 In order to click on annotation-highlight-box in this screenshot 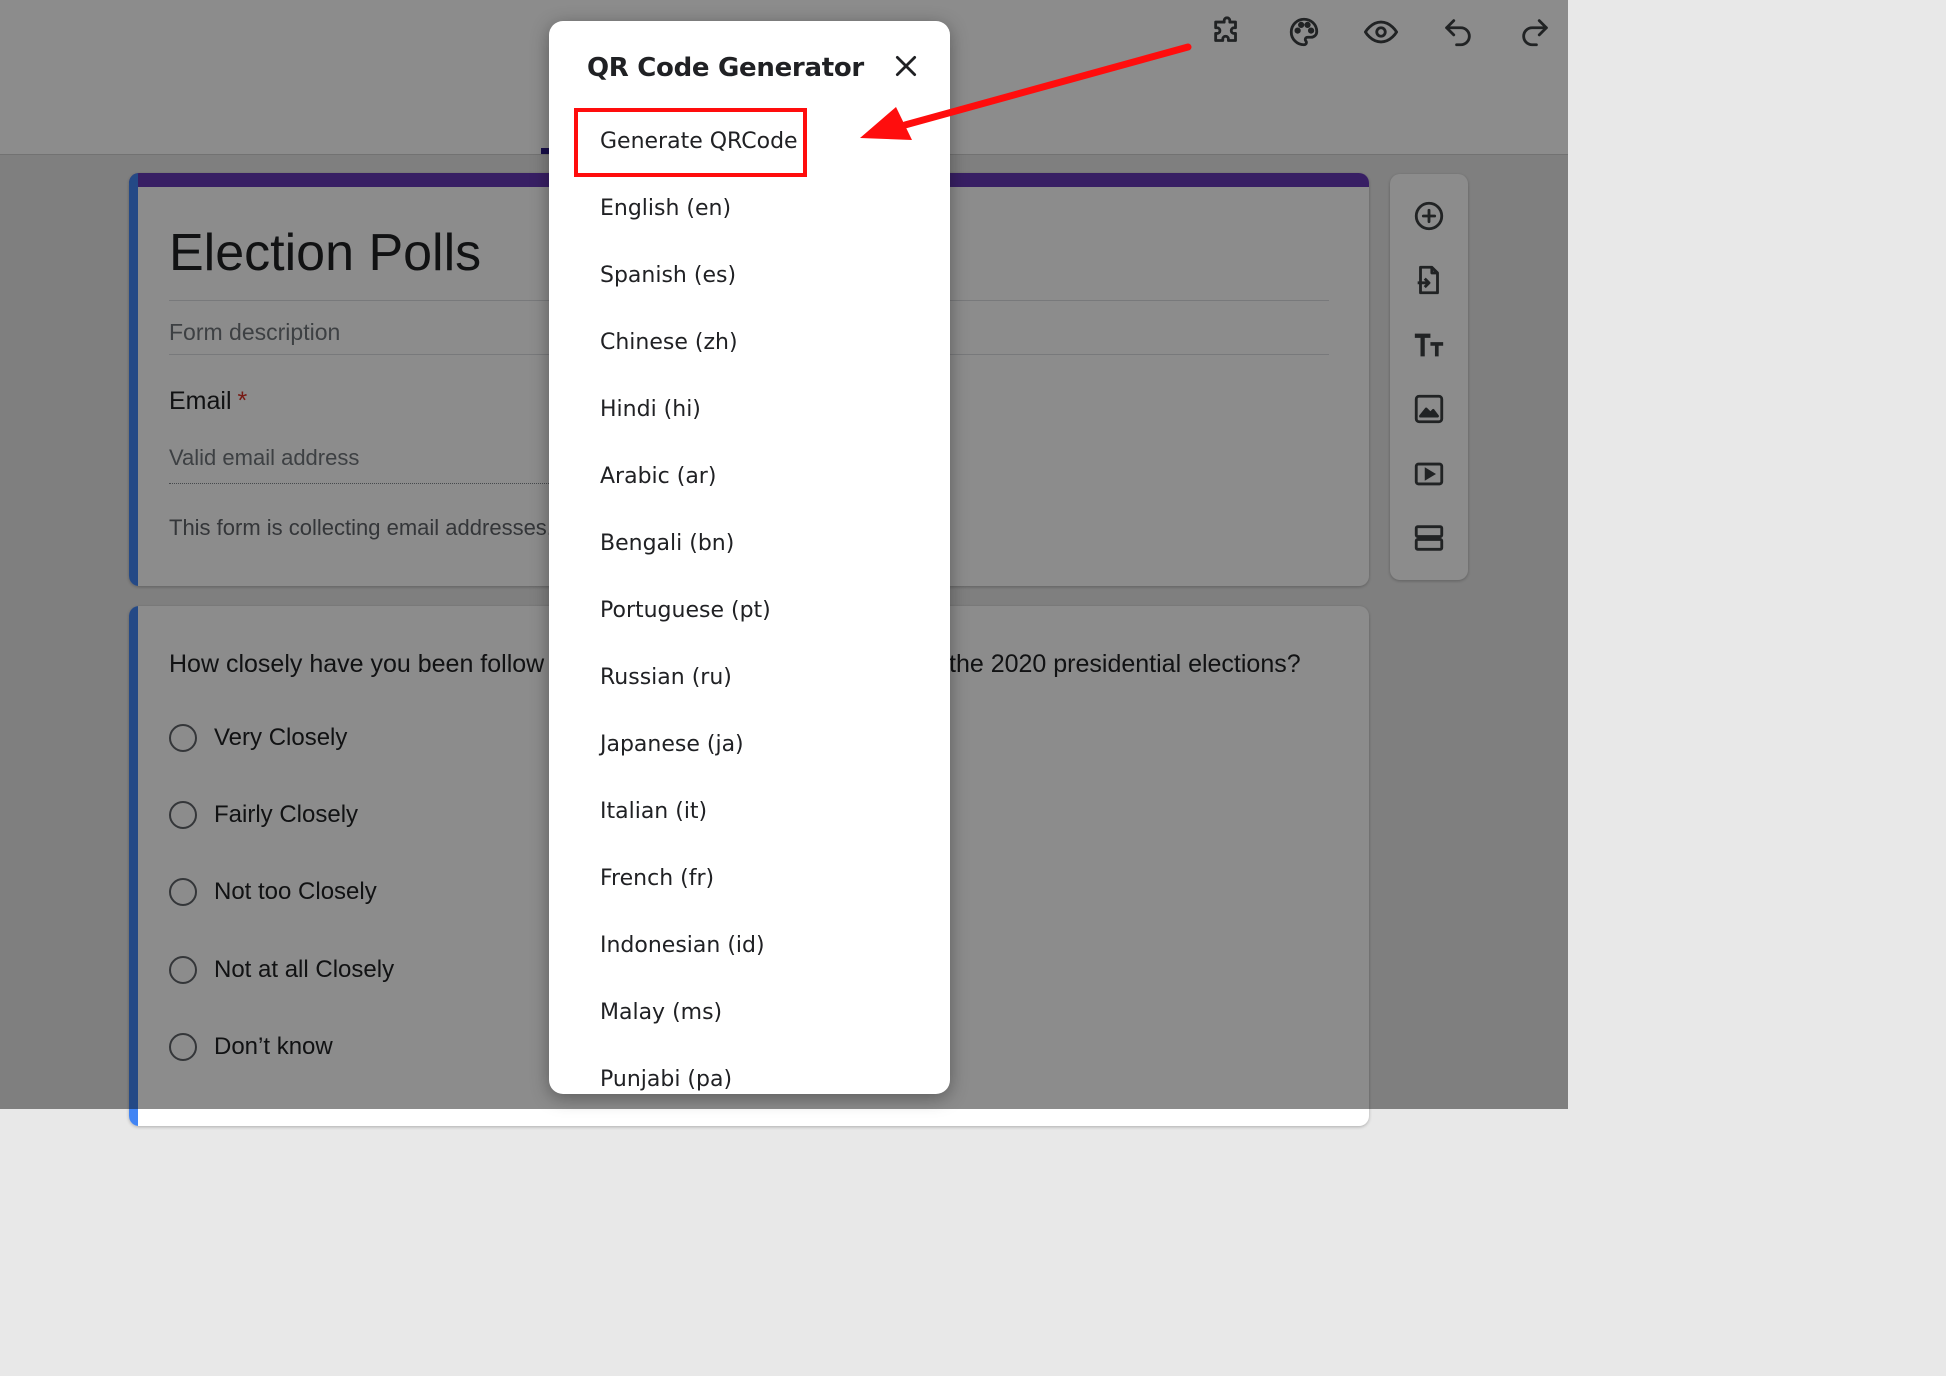, I will do `click(690, 142)`.